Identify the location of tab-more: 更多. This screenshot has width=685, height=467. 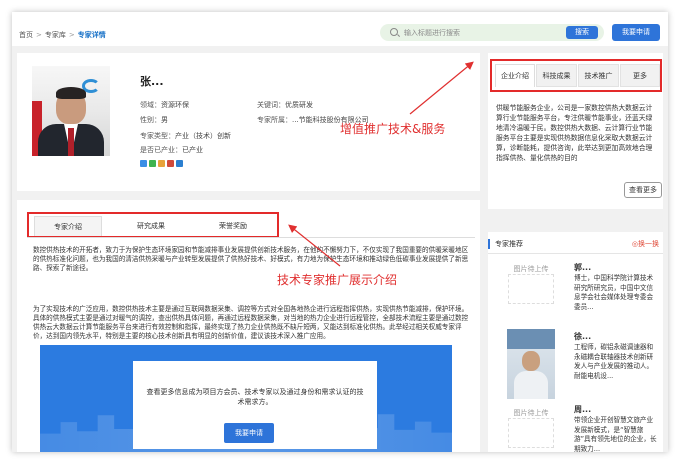
(640, 75).